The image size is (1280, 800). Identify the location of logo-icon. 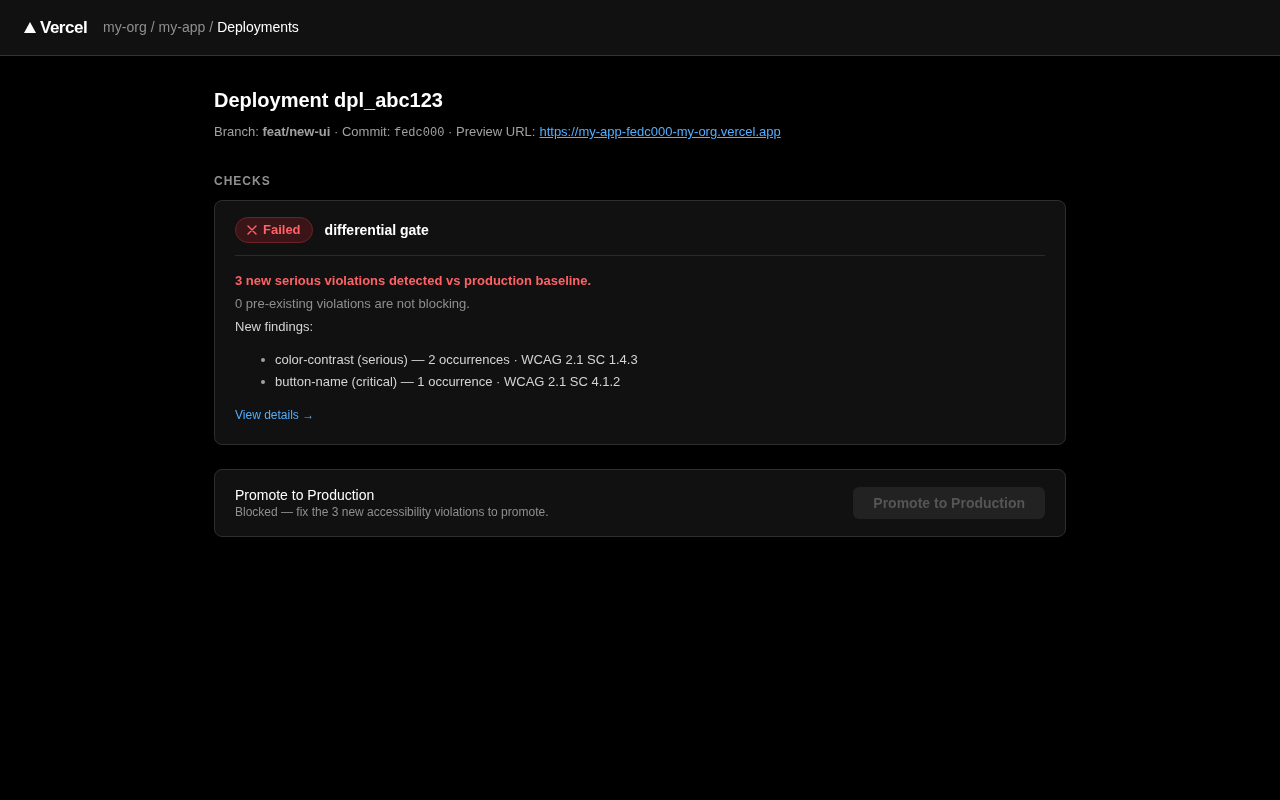
(30, 27).